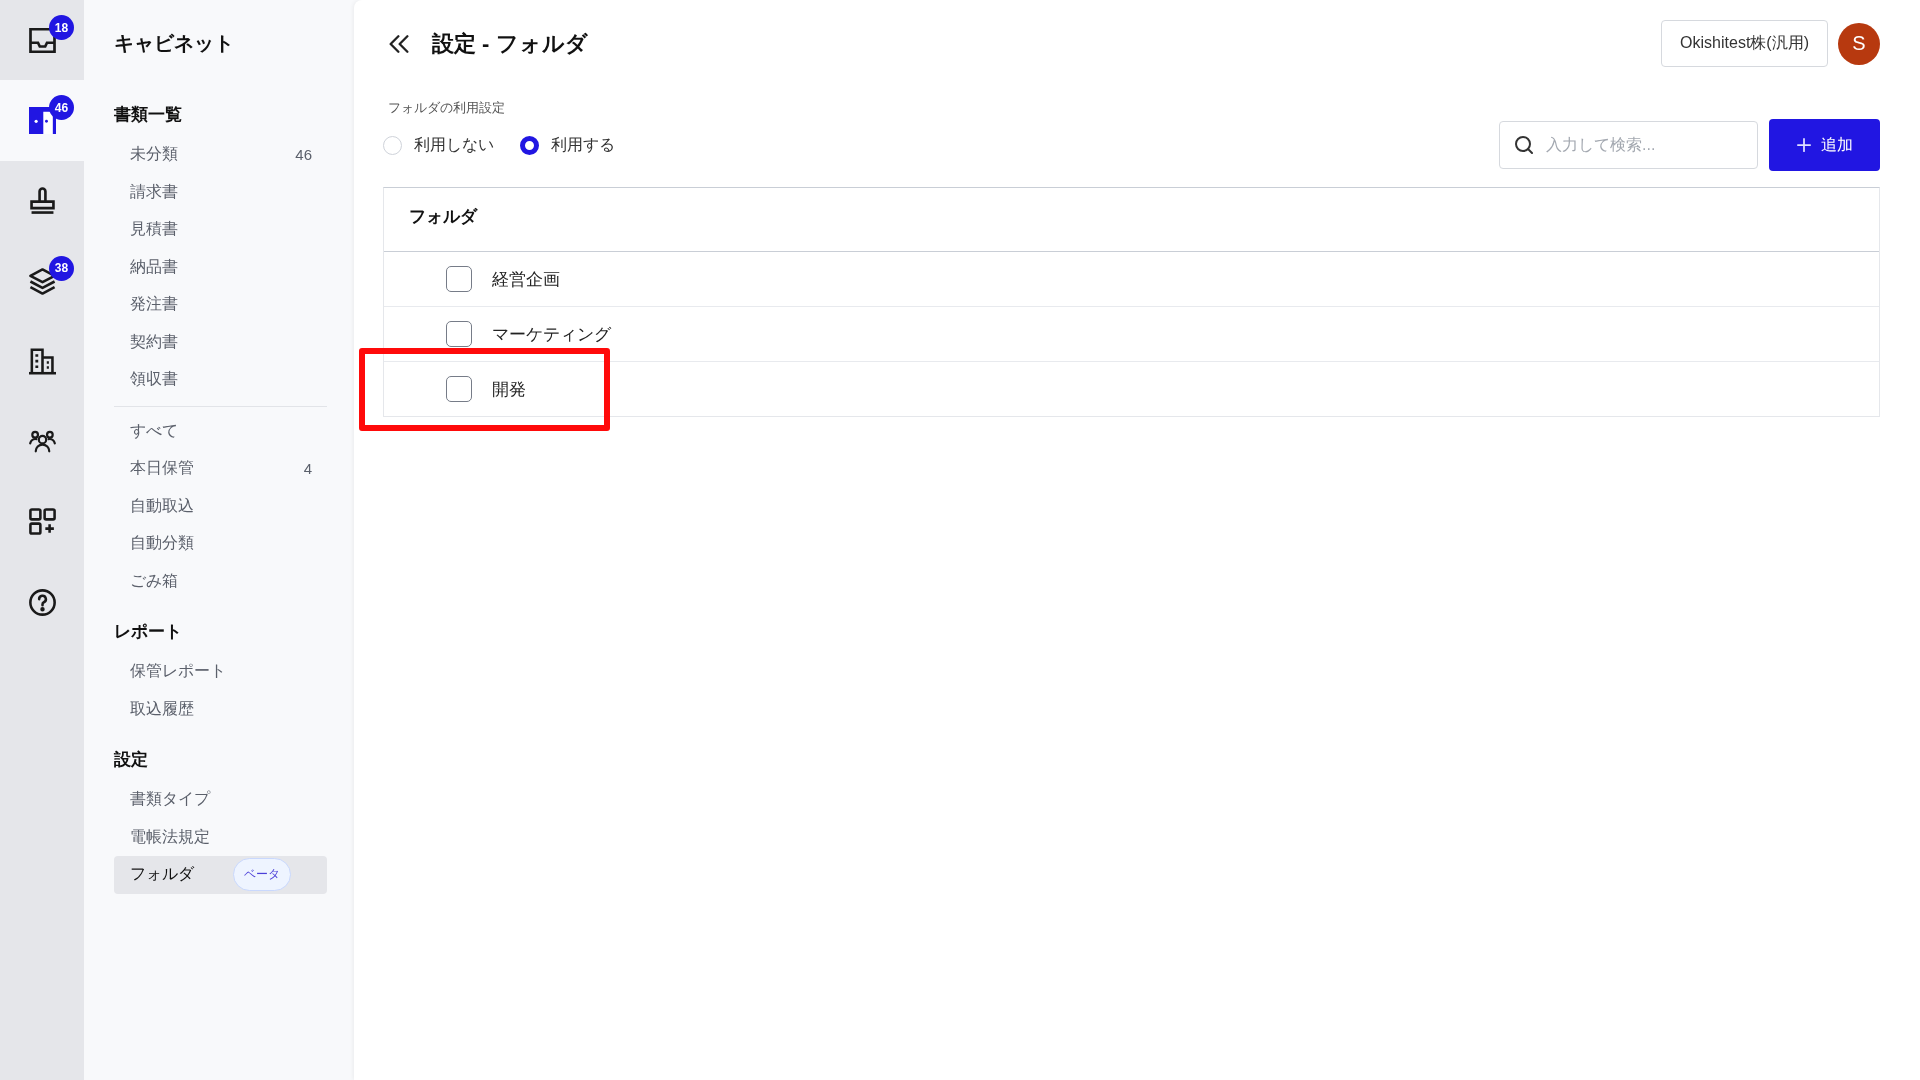 This screenshot has height=1080, width=1920. Describe the element at coordinates (220, 800) in the screenshot. I see `sidebar-item: 書類タイプ` at that location.